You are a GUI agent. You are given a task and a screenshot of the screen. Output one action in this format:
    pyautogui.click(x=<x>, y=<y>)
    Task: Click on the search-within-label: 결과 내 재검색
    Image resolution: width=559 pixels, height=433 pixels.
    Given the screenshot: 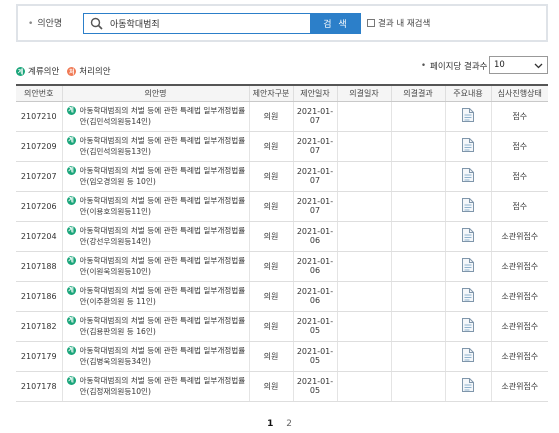 What is the action you would take?
    pyautogui.click(x=404, y=24)
    